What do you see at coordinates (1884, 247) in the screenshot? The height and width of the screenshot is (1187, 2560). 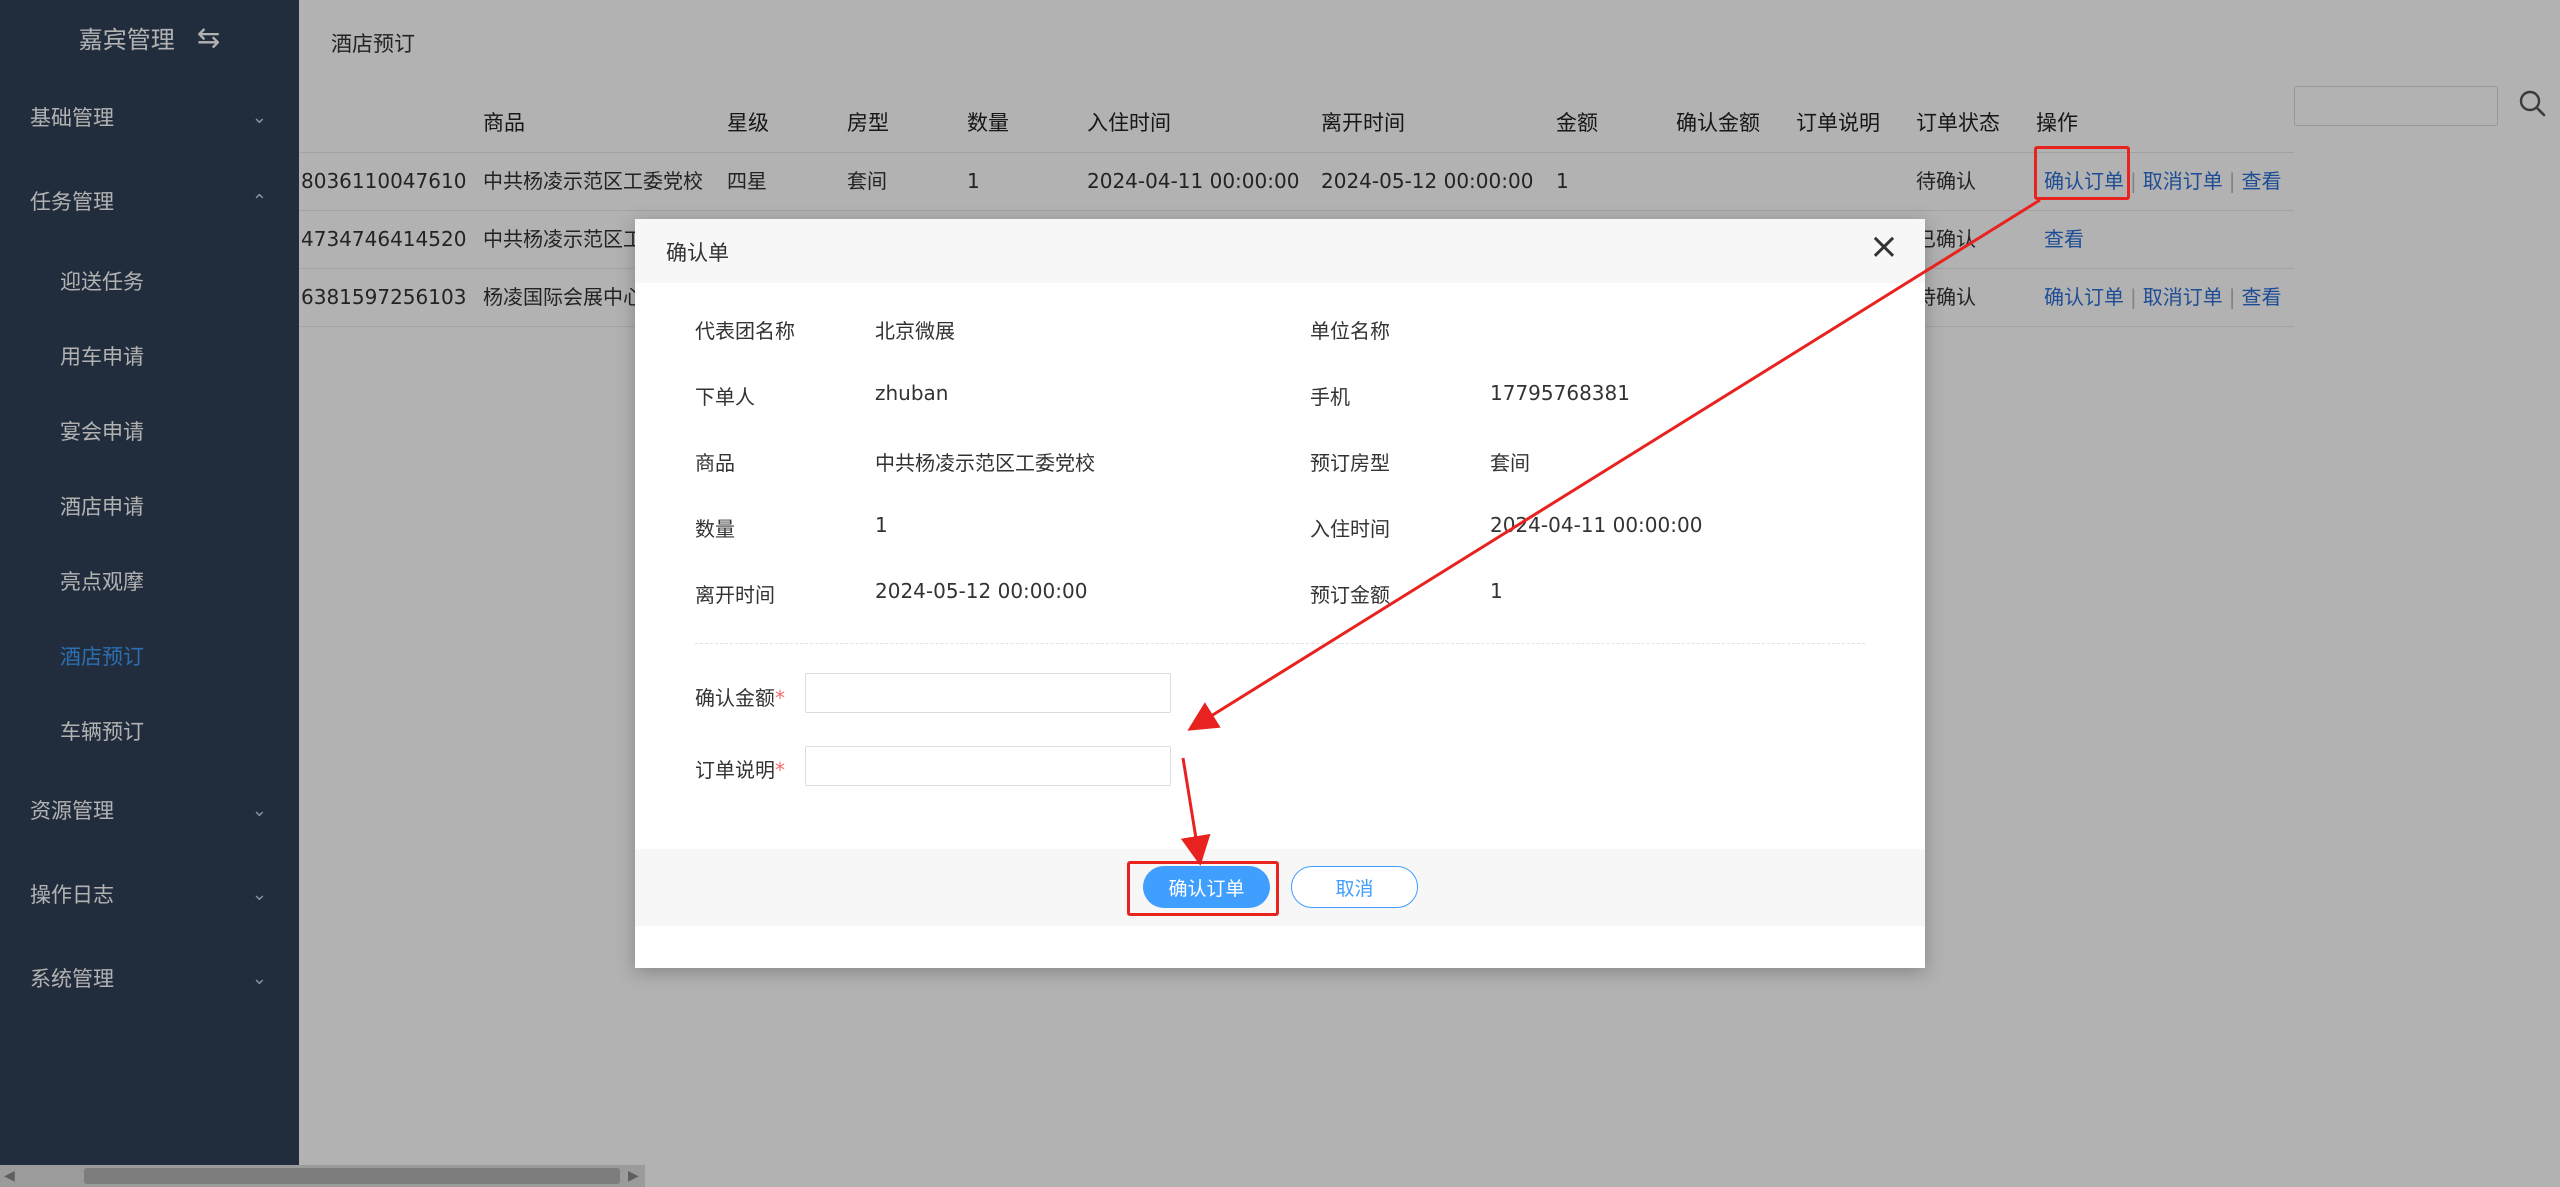 I see `close-icon: ×` at bounding box center [1884, 247].